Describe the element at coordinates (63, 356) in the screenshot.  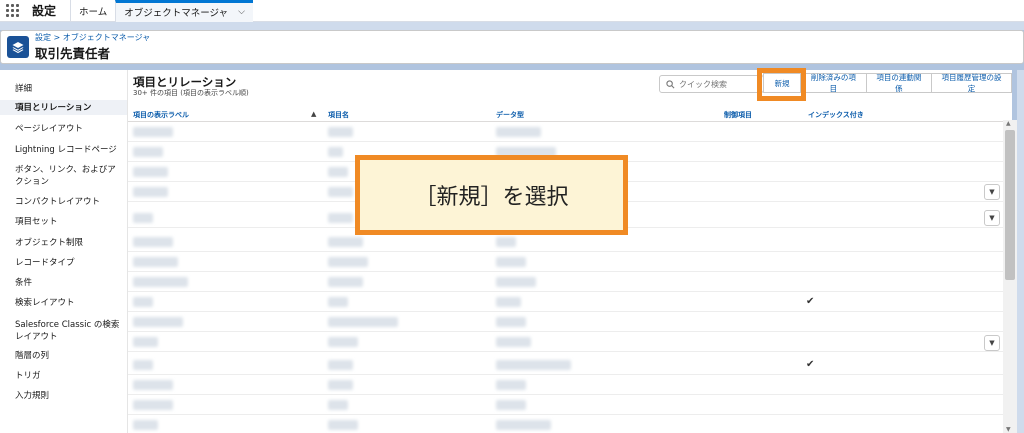
I see `sidebar-item-hierarchy-columns: 階層の列` at that location.